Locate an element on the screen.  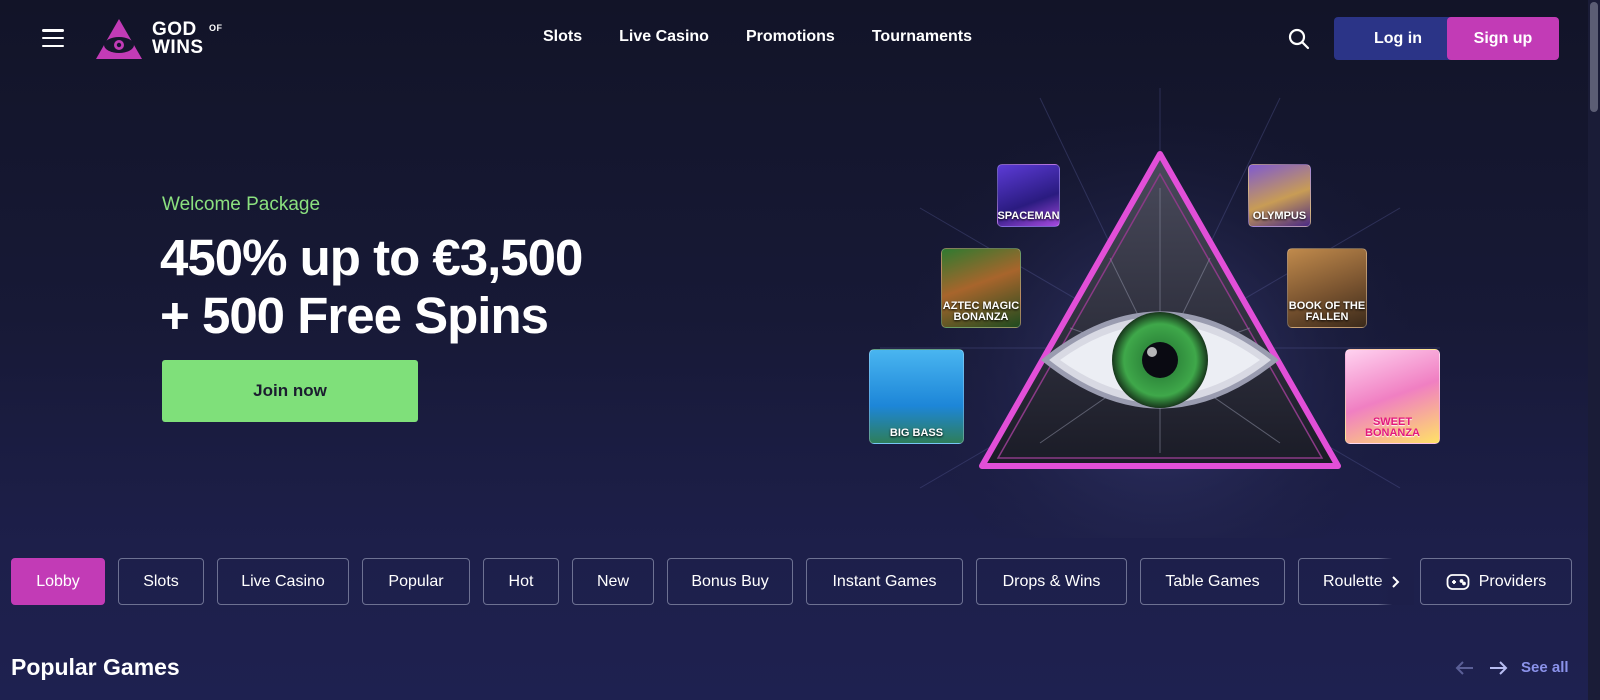
eye-triangle-logo-icon is located at coordinates (119, 39).